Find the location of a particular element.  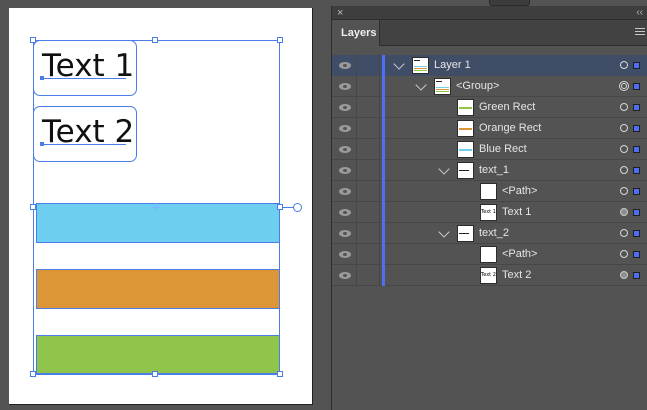

layer-name: Text 1 is located at coordinates (516, 212).